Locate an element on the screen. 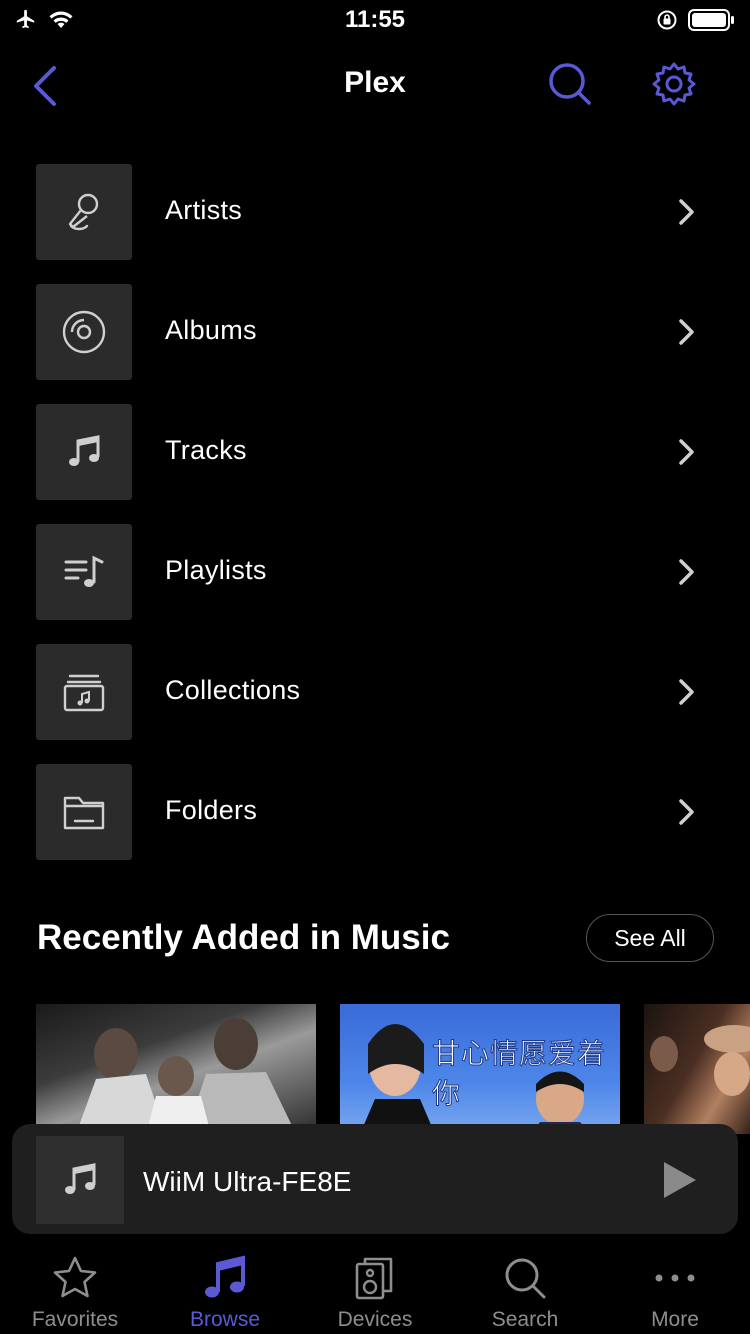 The image size is (750, 1334). rotation-lock-icon is located at coordinates (667, 20).